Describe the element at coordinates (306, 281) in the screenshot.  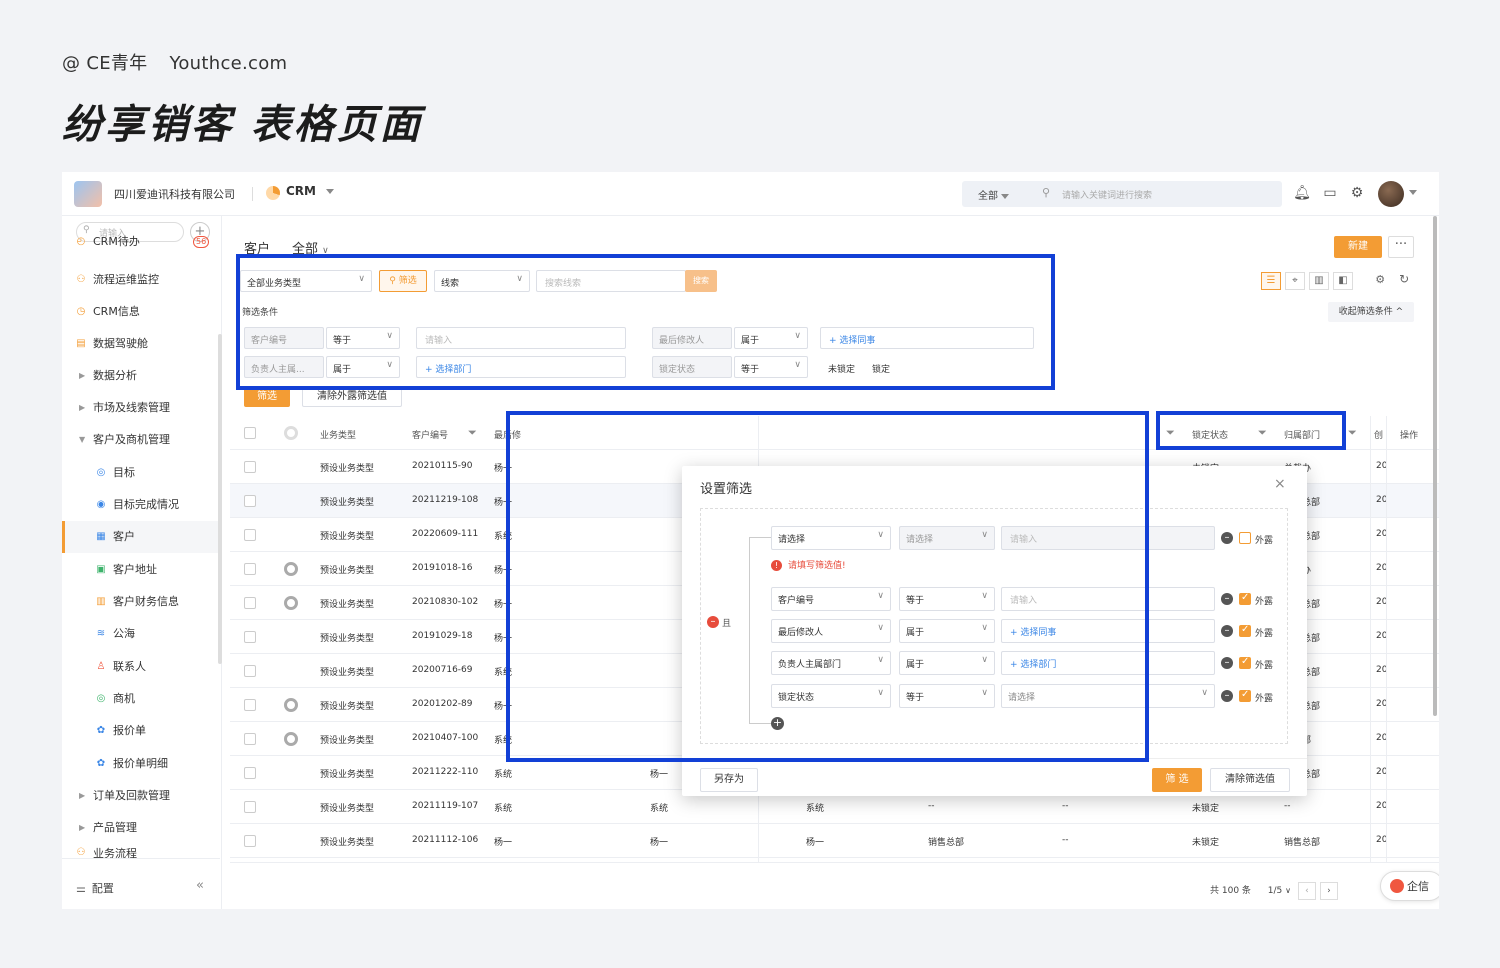
I see `biz-type-select: 全部业务类型 ∨` at that location.